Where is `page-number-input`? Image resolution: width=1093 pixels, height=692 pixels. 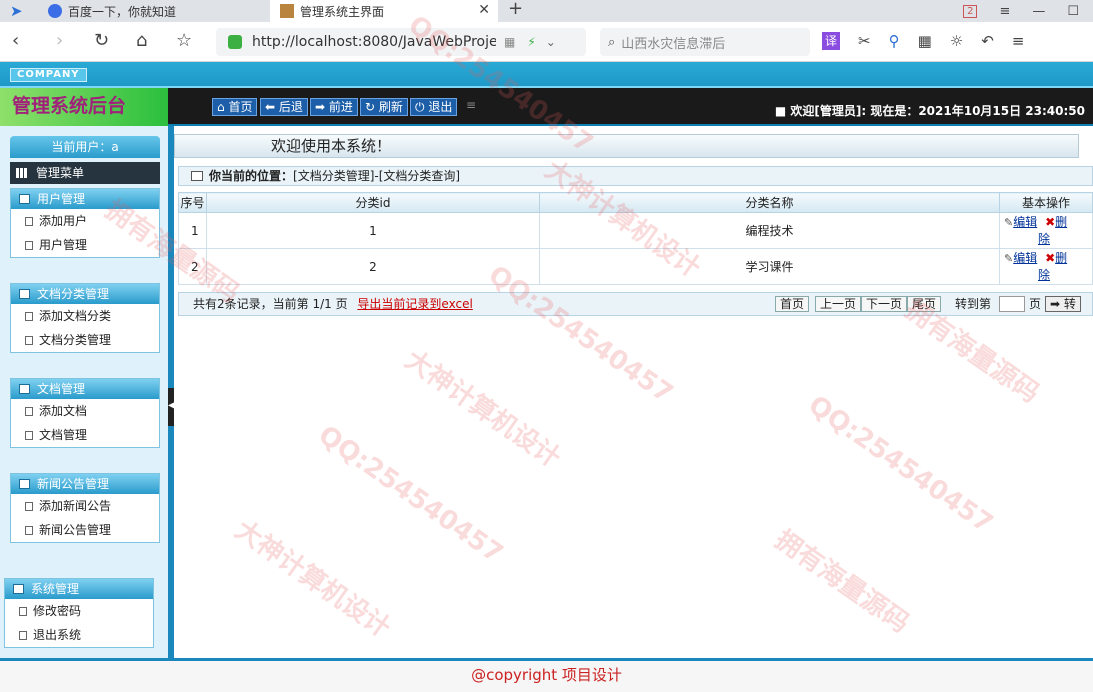 page-number-input is located at coordinates (1012, 304).